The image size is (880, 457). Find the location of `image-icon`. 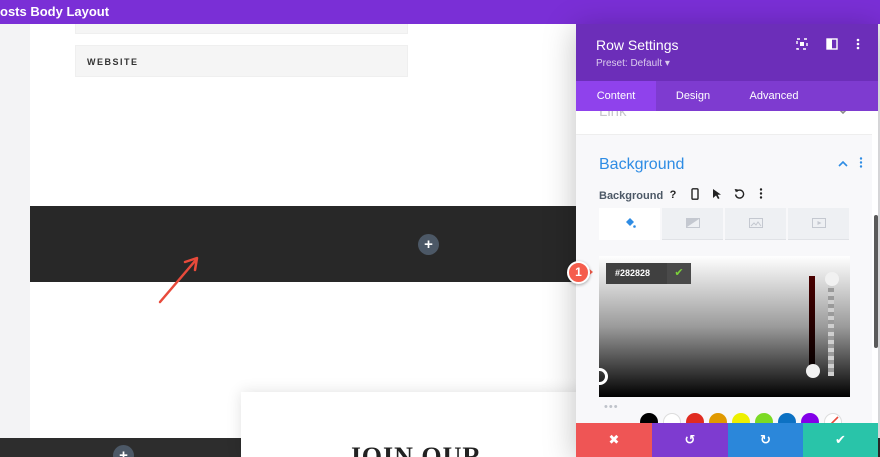

image-icon is located at coordinates (755, 224).